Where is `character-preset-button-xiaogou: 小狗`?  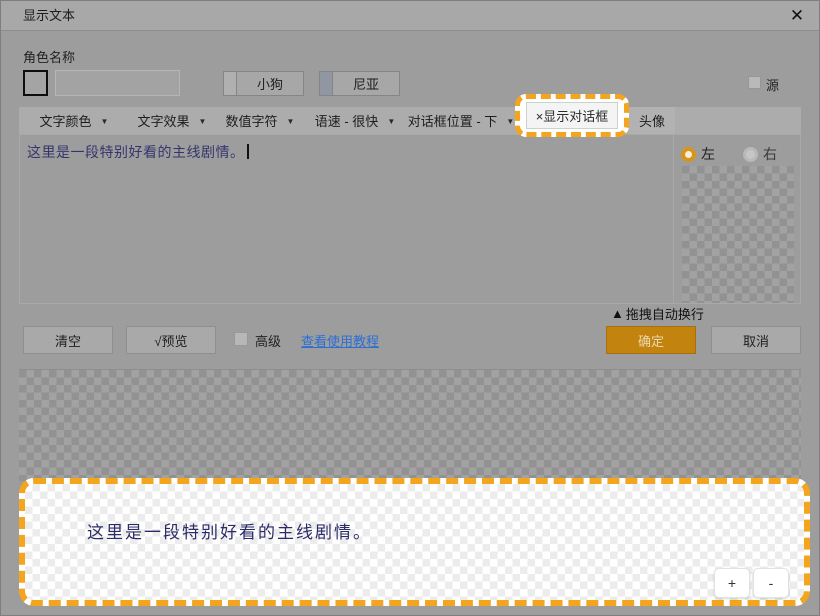 character-preset-button-xiaogou: 小狗 is located at coordinates (263, 83).